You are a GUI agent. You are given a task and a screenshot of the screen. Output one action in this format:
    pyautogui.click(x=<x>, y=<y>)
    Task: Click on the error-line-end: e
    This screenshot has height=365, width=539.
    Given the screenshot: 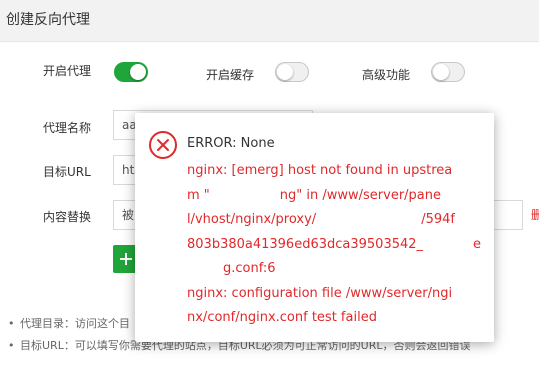 What is the action you would take?
    pyautogui.click(x=477, y=244)
    